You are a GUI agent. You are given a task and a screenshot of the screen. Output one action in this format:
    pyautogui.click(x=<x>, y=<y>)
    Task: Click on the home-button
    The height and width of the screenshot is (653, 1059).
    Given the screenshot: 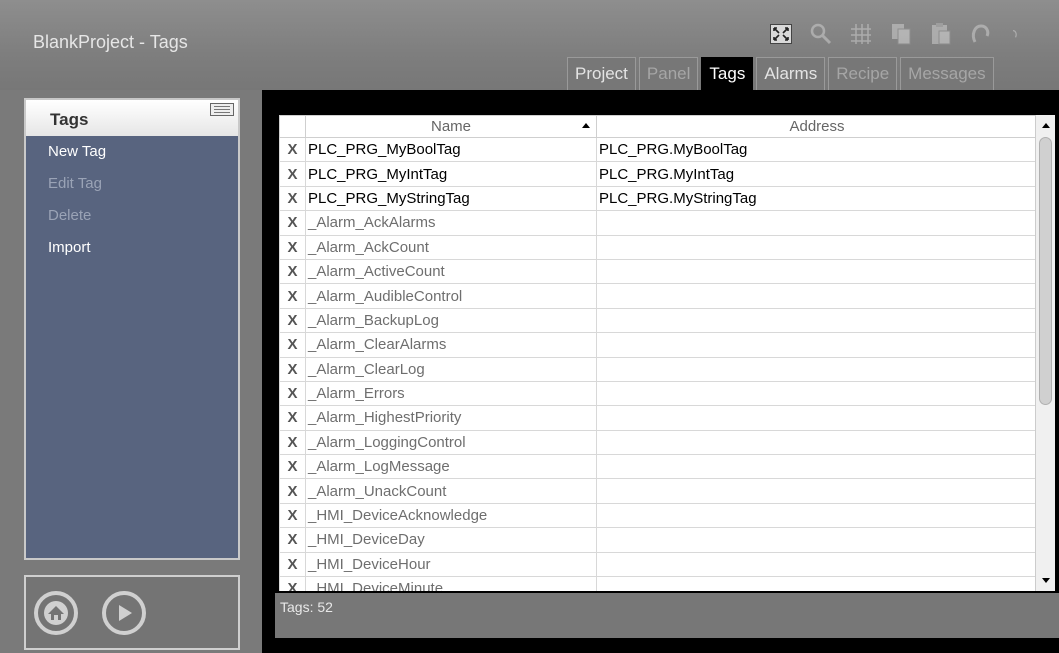 What is the action you would take?
    pyautogui.click(x=56, y=613)
    